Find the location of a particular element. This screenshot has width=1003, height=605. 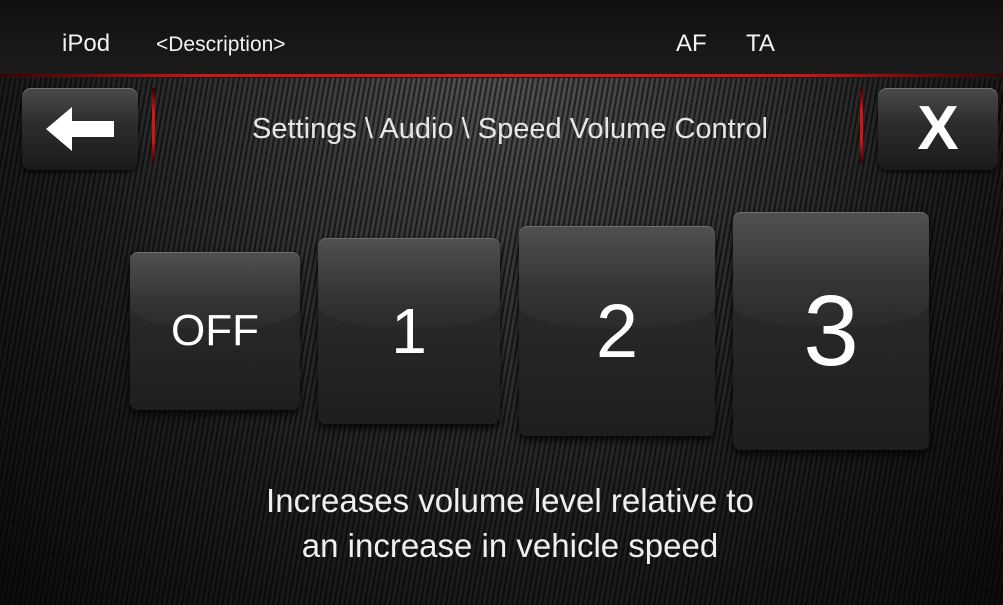

back-button is located at coordinates (80, 129).